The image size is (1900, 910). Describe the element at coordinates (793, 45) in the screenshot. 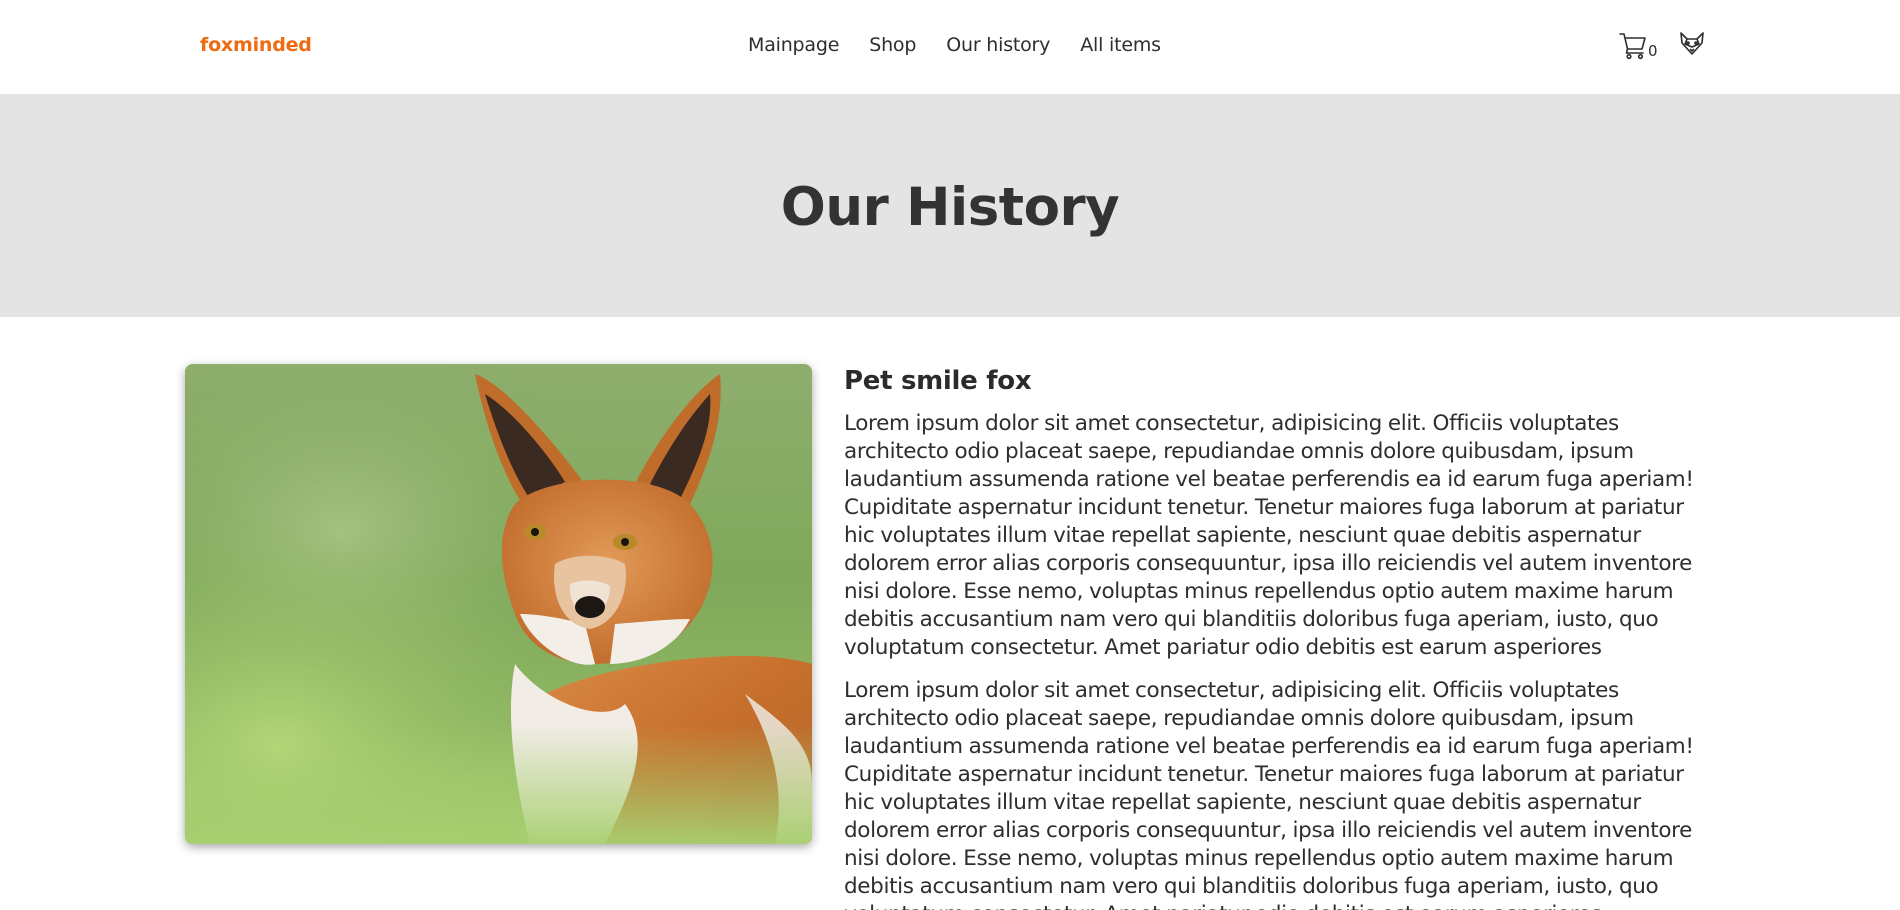

I see `nav-link-mainpage: Mainpage` at that location.